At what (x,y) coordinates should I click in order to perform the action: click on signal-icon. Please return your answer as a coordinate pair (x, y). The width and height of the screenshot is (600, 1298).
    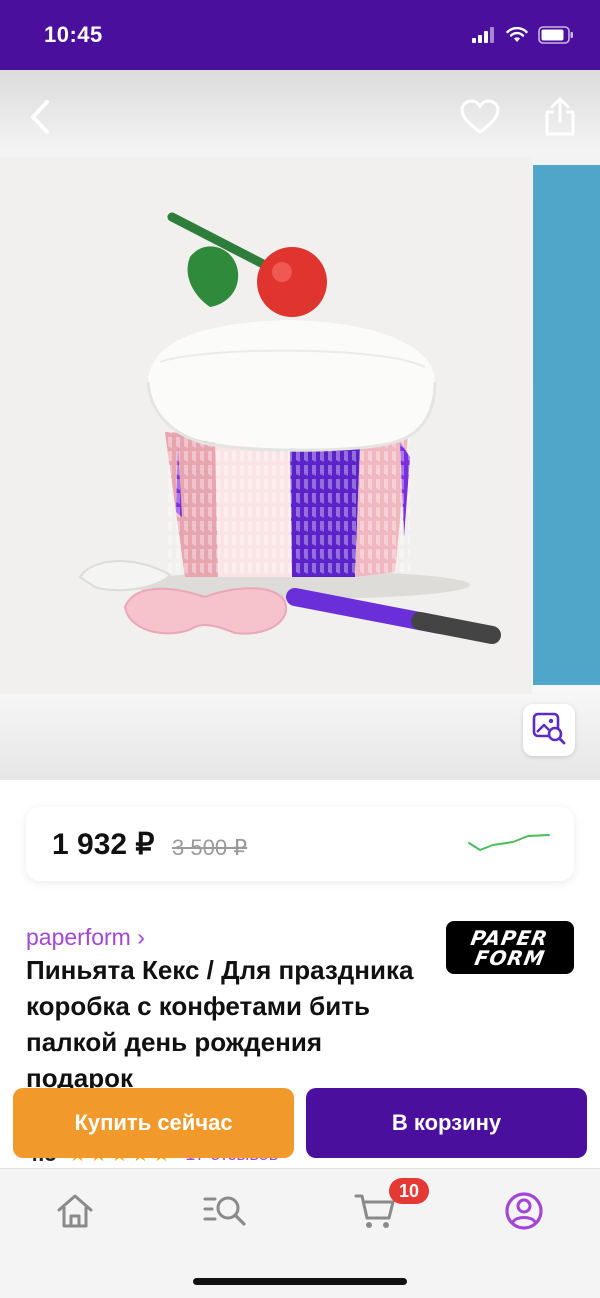
    Looking at the image, I should click on (484, 37).